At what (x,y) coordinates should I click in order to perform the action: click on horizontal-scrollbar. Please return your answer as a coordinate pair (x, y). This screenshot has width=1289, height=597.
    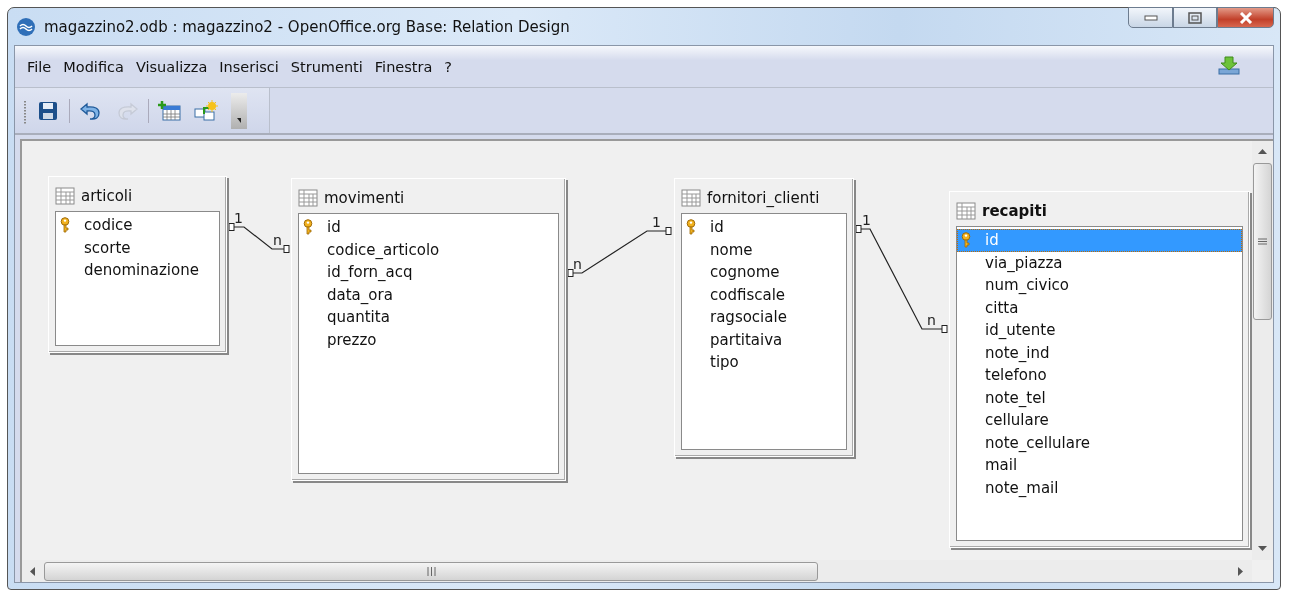
    Looking at the image, I should click on (637, 571).